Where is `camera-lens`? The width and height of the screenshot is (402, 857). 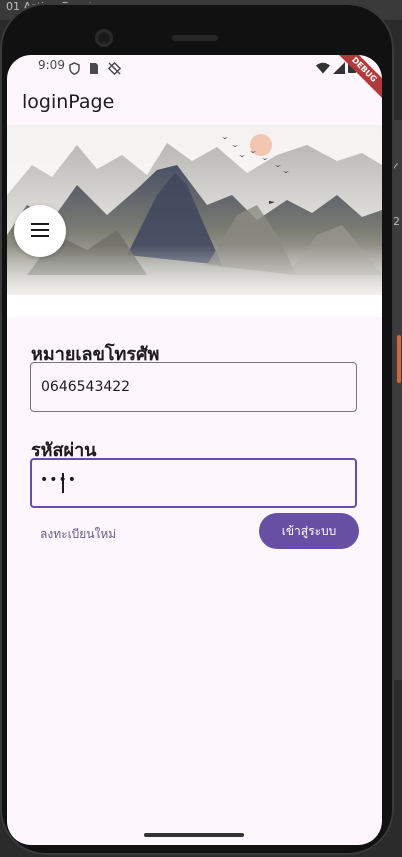
camera-lens is located at coordinates (104, 38).